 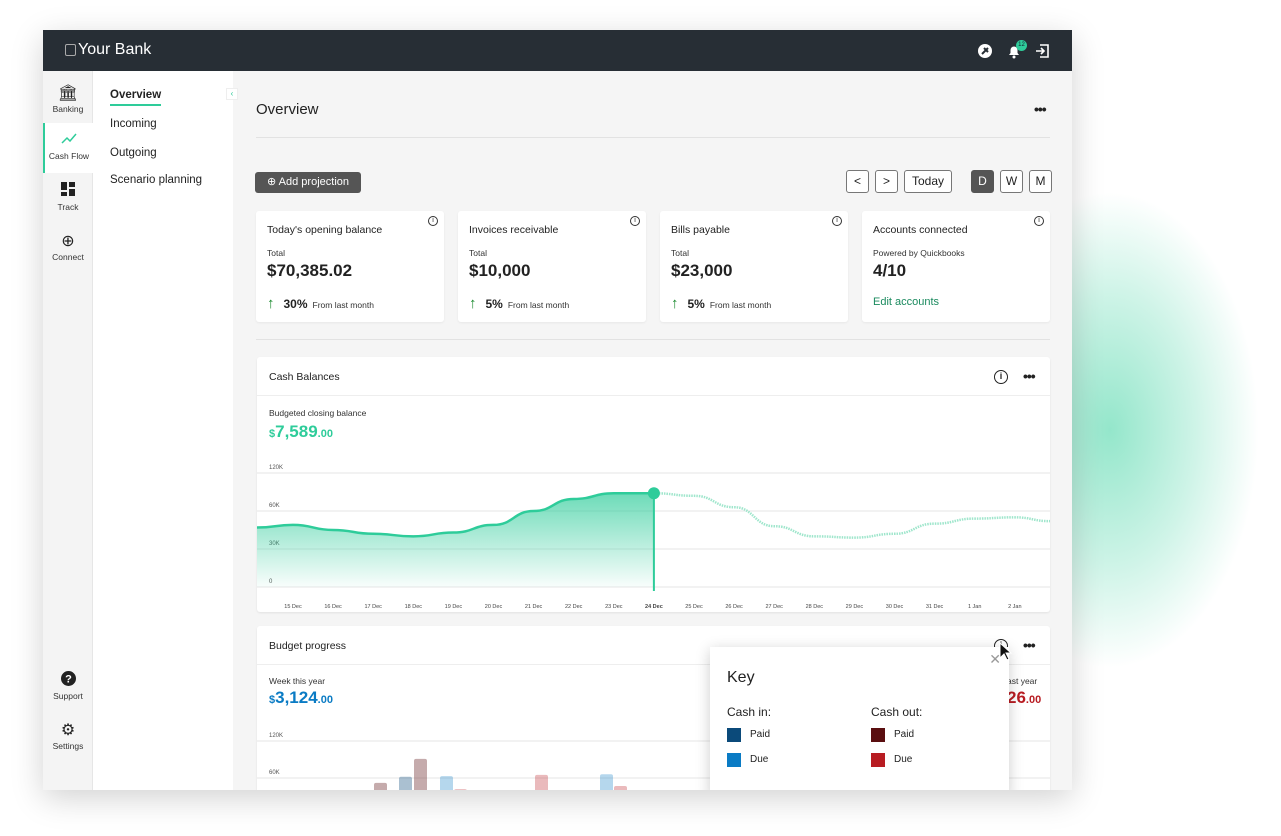 What do you see at coordinates (295, 304) in the screenshot?
I see `change-value: 30%` at bounding box center [295, 304].